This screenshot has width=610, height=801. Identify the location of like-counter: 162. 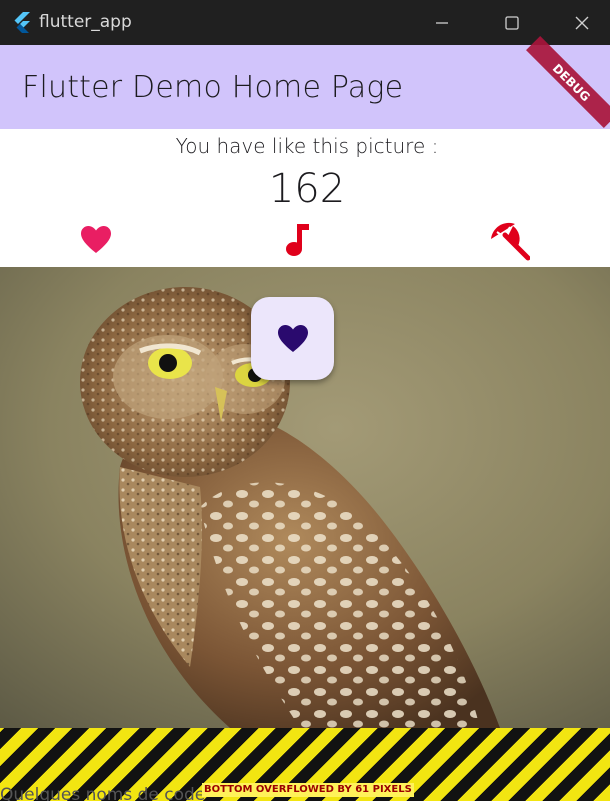
(307, 189).